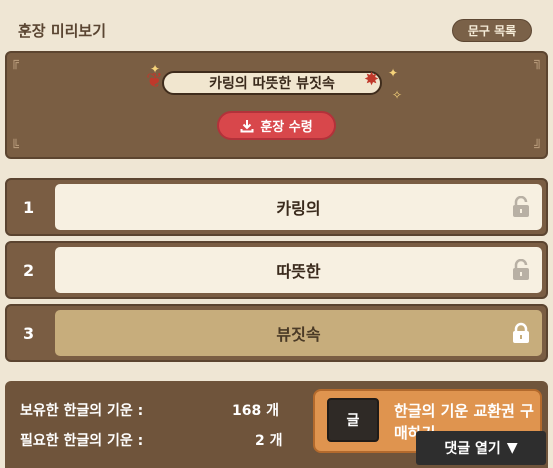  What do you see at coordinates (372, 79) in the screenshot?
I see `maple-leaf-icon: ✸` at bounding box center [372, 79].